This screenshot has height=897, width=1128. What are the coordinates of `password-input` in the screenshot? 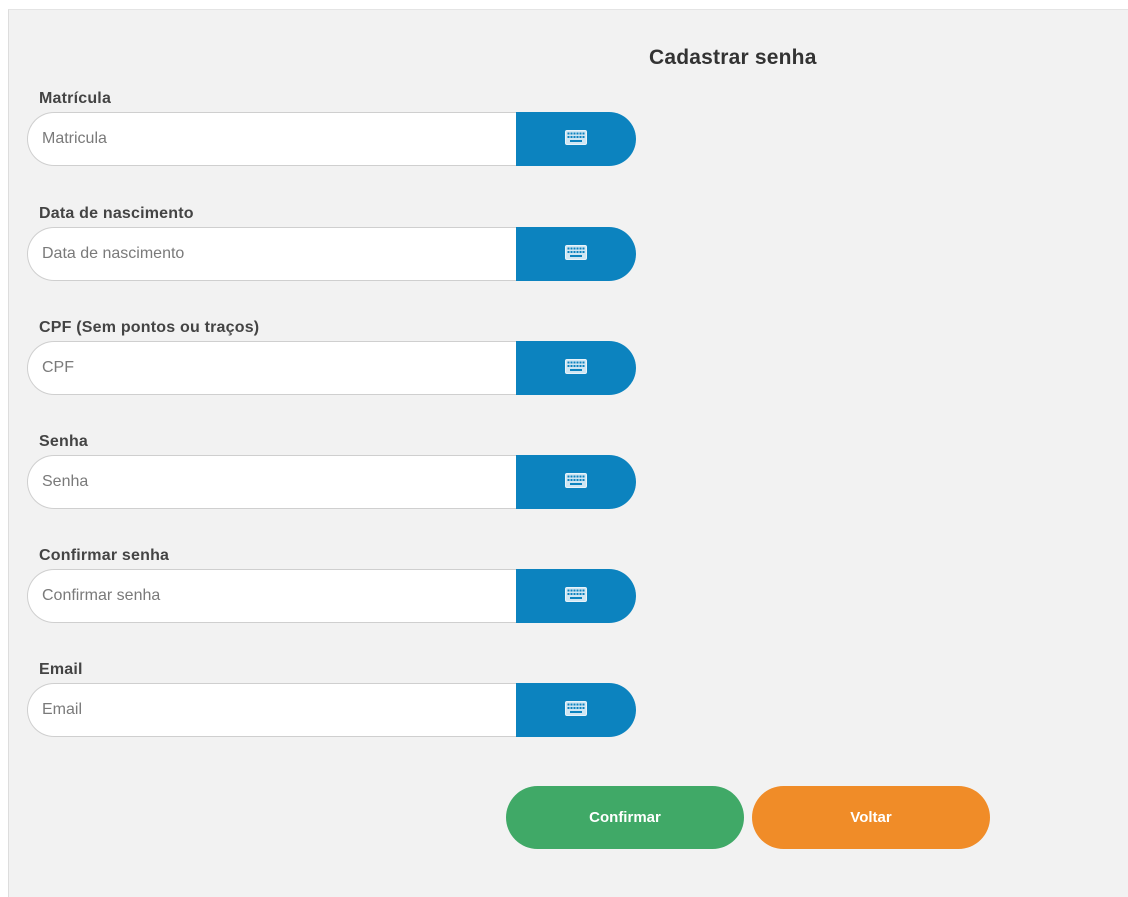 It's located at (272, 482).